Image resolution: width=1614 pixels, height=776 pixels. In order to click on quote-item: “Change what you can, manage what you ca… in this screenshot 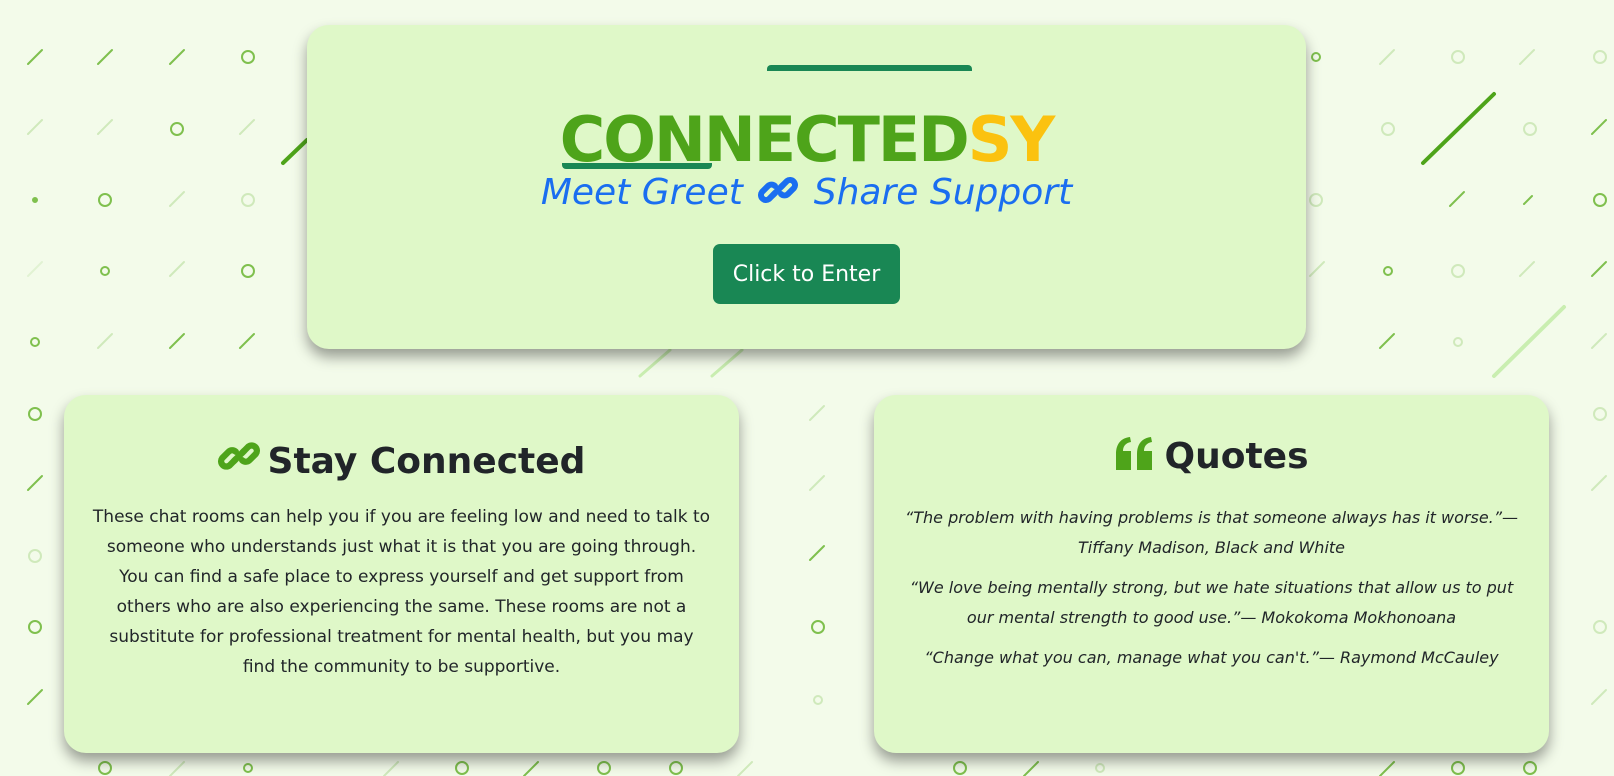, I will do `click(1211, 657)`.